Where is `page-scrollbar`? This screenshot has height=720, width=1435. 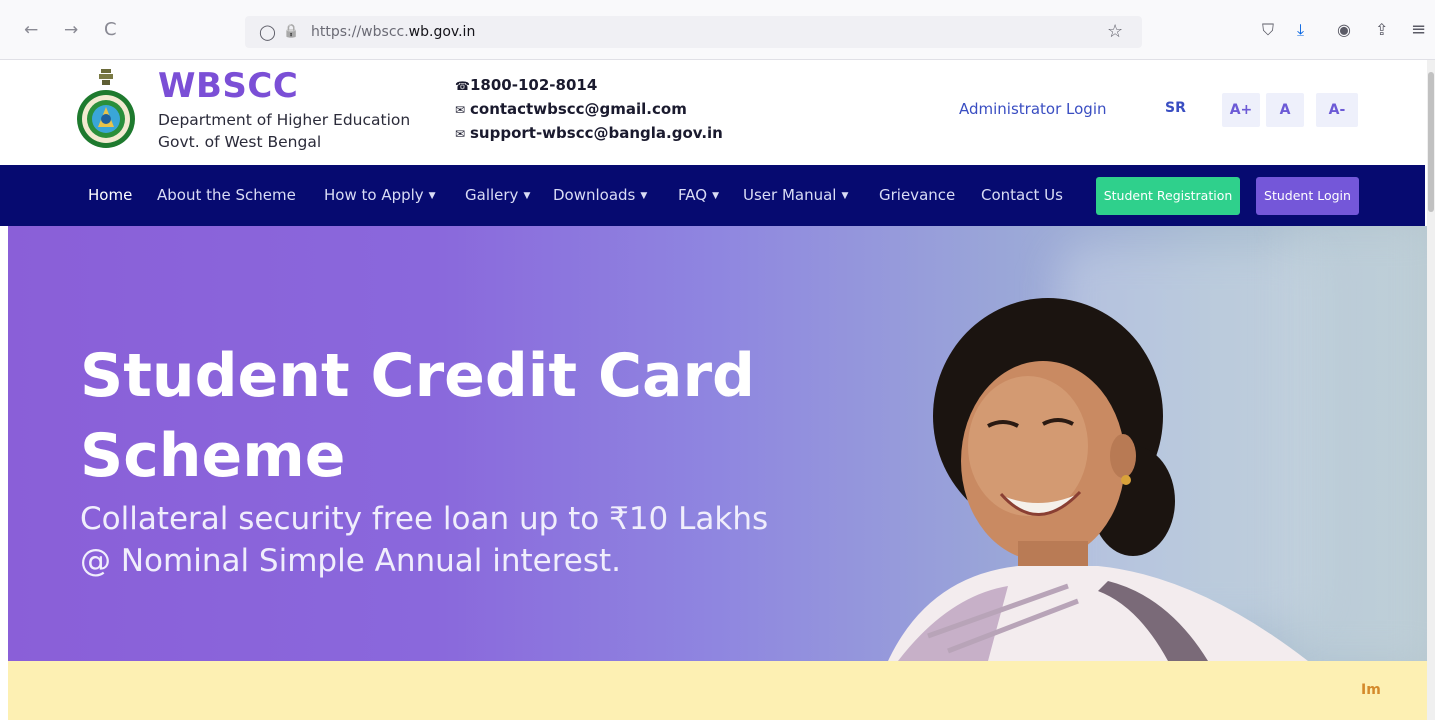 page-scrollbar is located at coordinates (1431, 390).